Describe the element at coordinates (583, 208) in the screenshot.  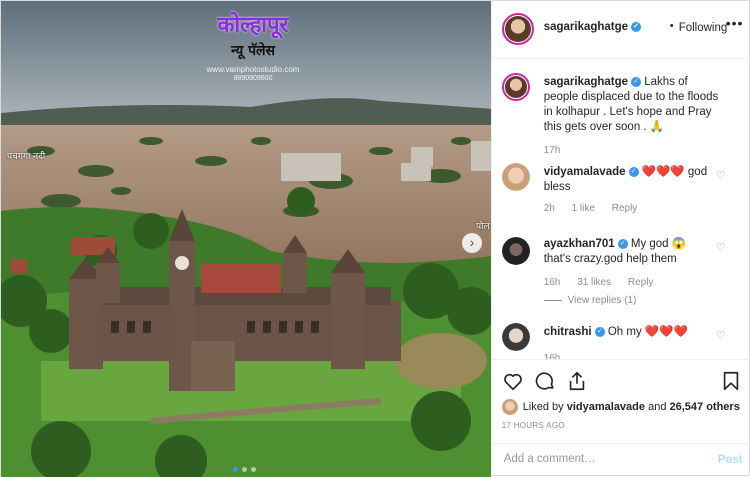
I see `comment-likes: 1 like` at that location.